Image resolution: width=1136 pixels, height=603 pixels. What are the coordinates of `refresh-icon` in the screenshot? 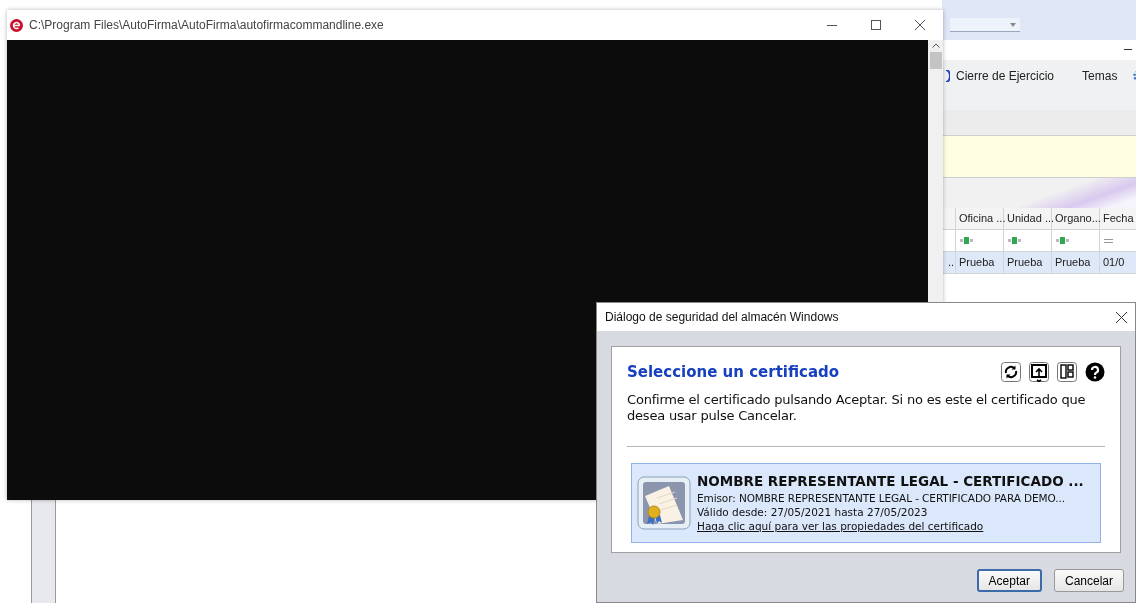 It's located at (1011, 372).